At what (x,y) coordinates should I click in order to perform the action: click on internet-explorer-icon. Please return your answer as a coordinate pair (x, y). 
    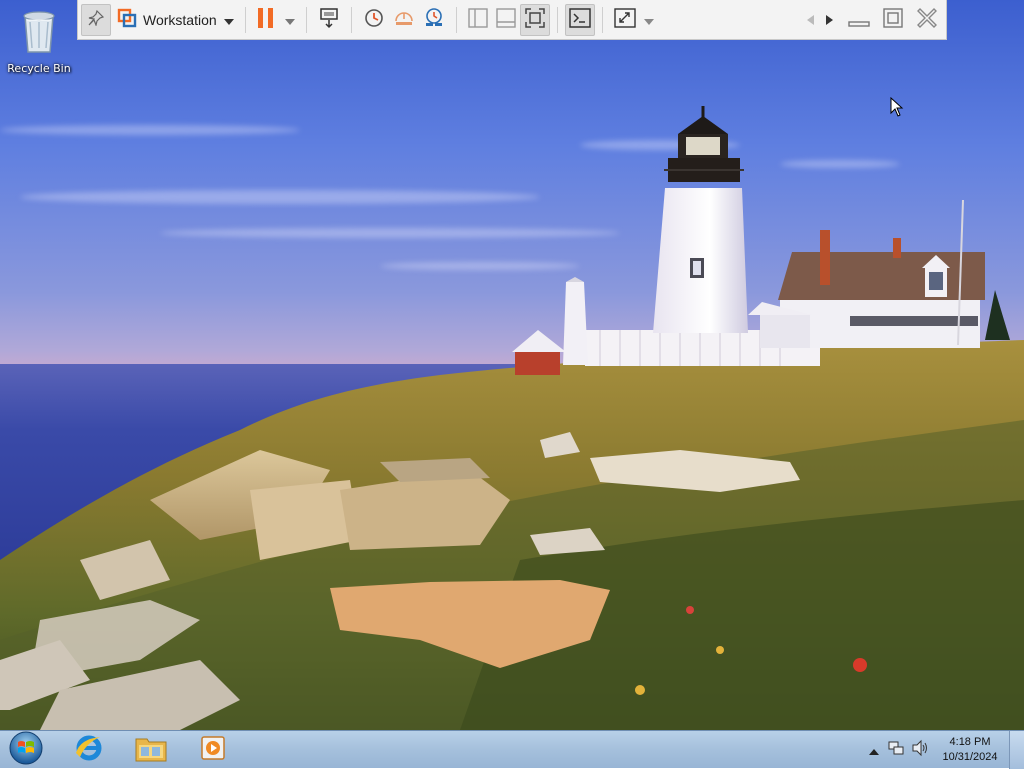
    Looking at the image, I should click on (89, 750).